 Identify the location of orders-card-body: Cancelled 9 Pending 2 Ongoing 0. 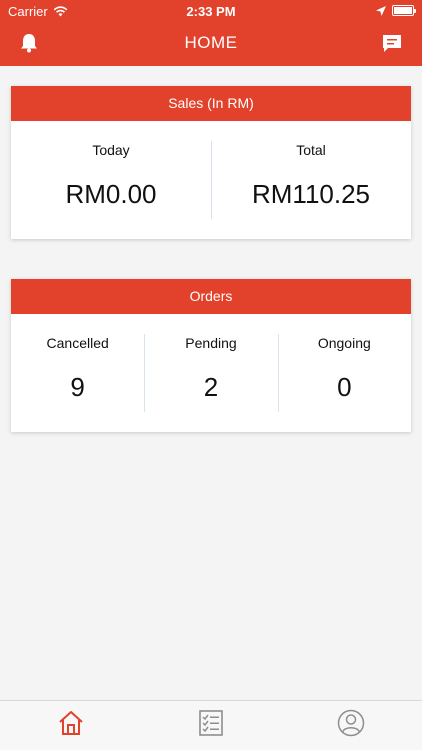
(211, 373).